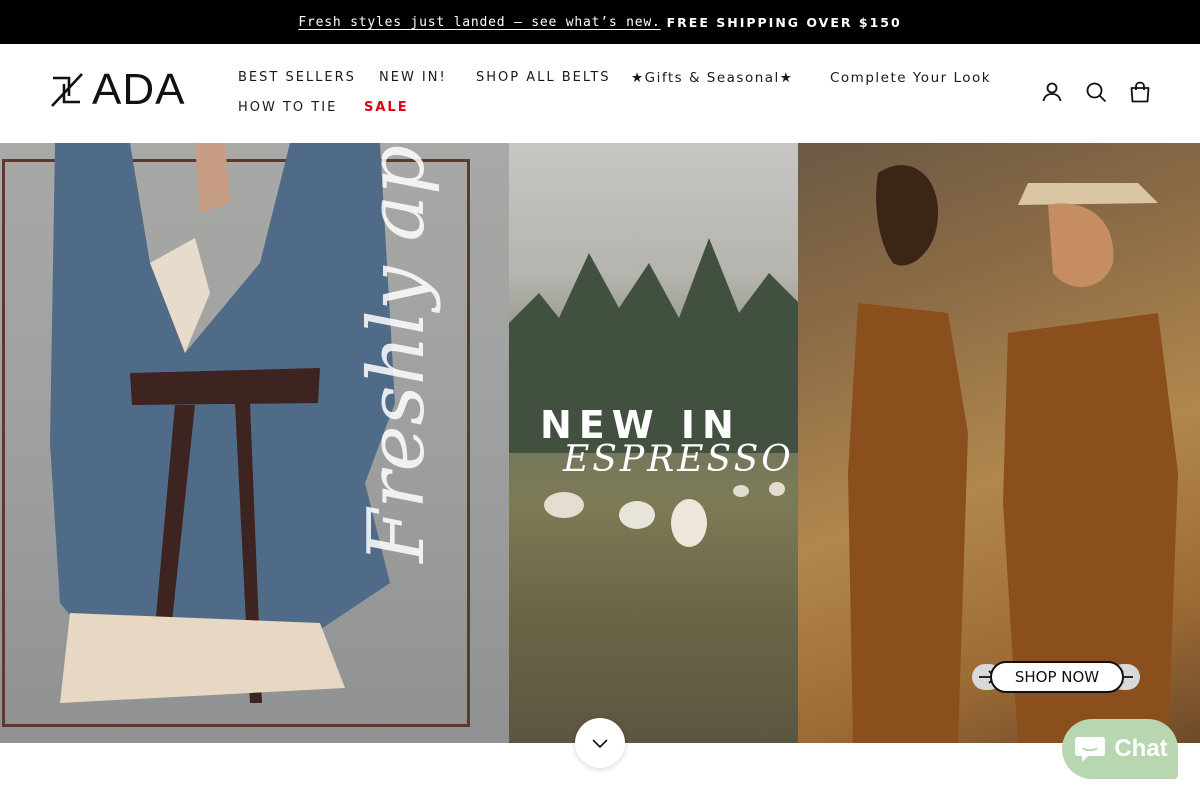  What do you see at coordinates (543, 77) in the screenshot?
I see `nav-shop-all-belts: SHOP ALL BELTS` at bounding box center [543, 77].